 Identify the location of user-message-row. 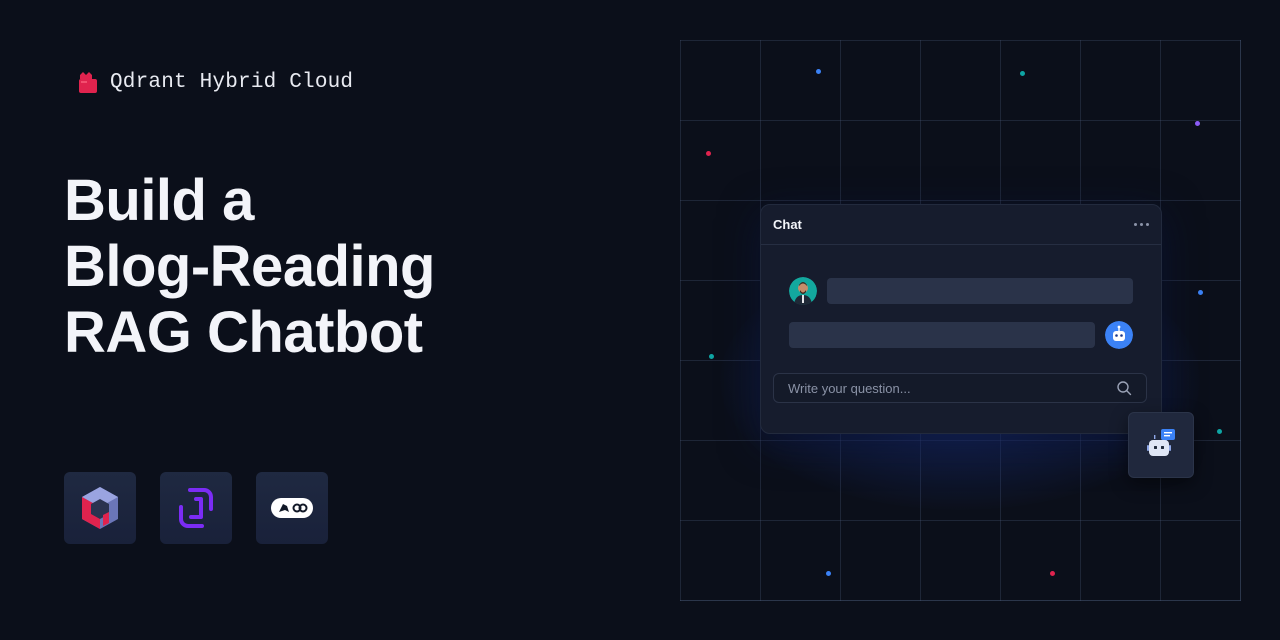
(961, 291).